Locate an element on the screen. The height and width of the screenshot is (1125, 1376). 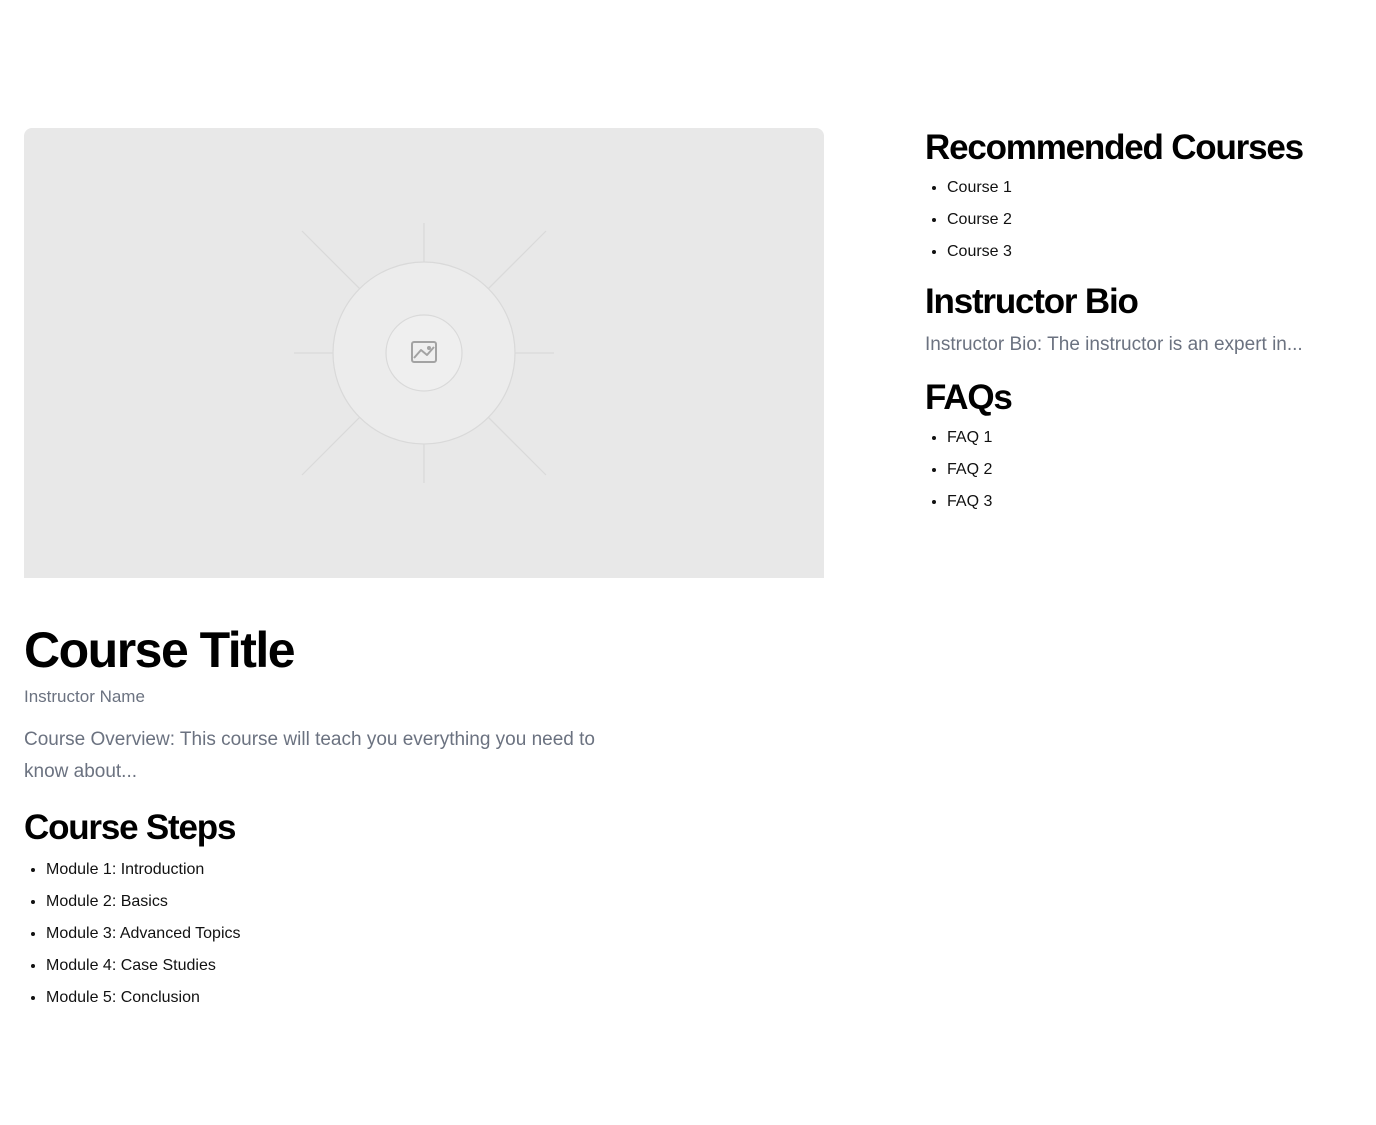
recommended-courses-list: Course 1 Course 2 Course 3 is located at coordinates (1145, 220).